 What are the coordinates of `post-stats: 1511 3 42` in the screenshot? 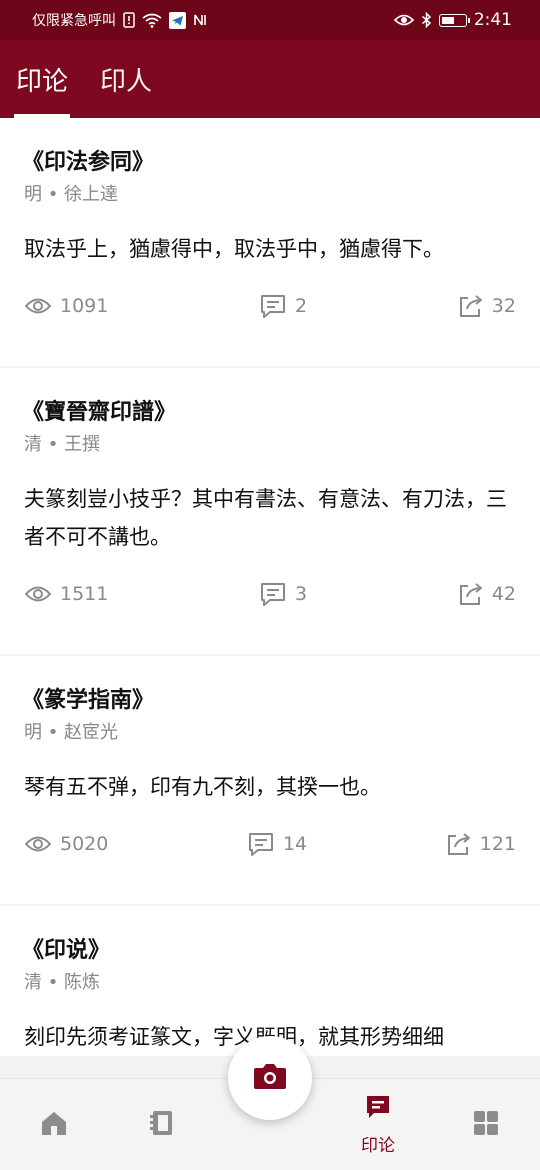 It's located at (270, 594).